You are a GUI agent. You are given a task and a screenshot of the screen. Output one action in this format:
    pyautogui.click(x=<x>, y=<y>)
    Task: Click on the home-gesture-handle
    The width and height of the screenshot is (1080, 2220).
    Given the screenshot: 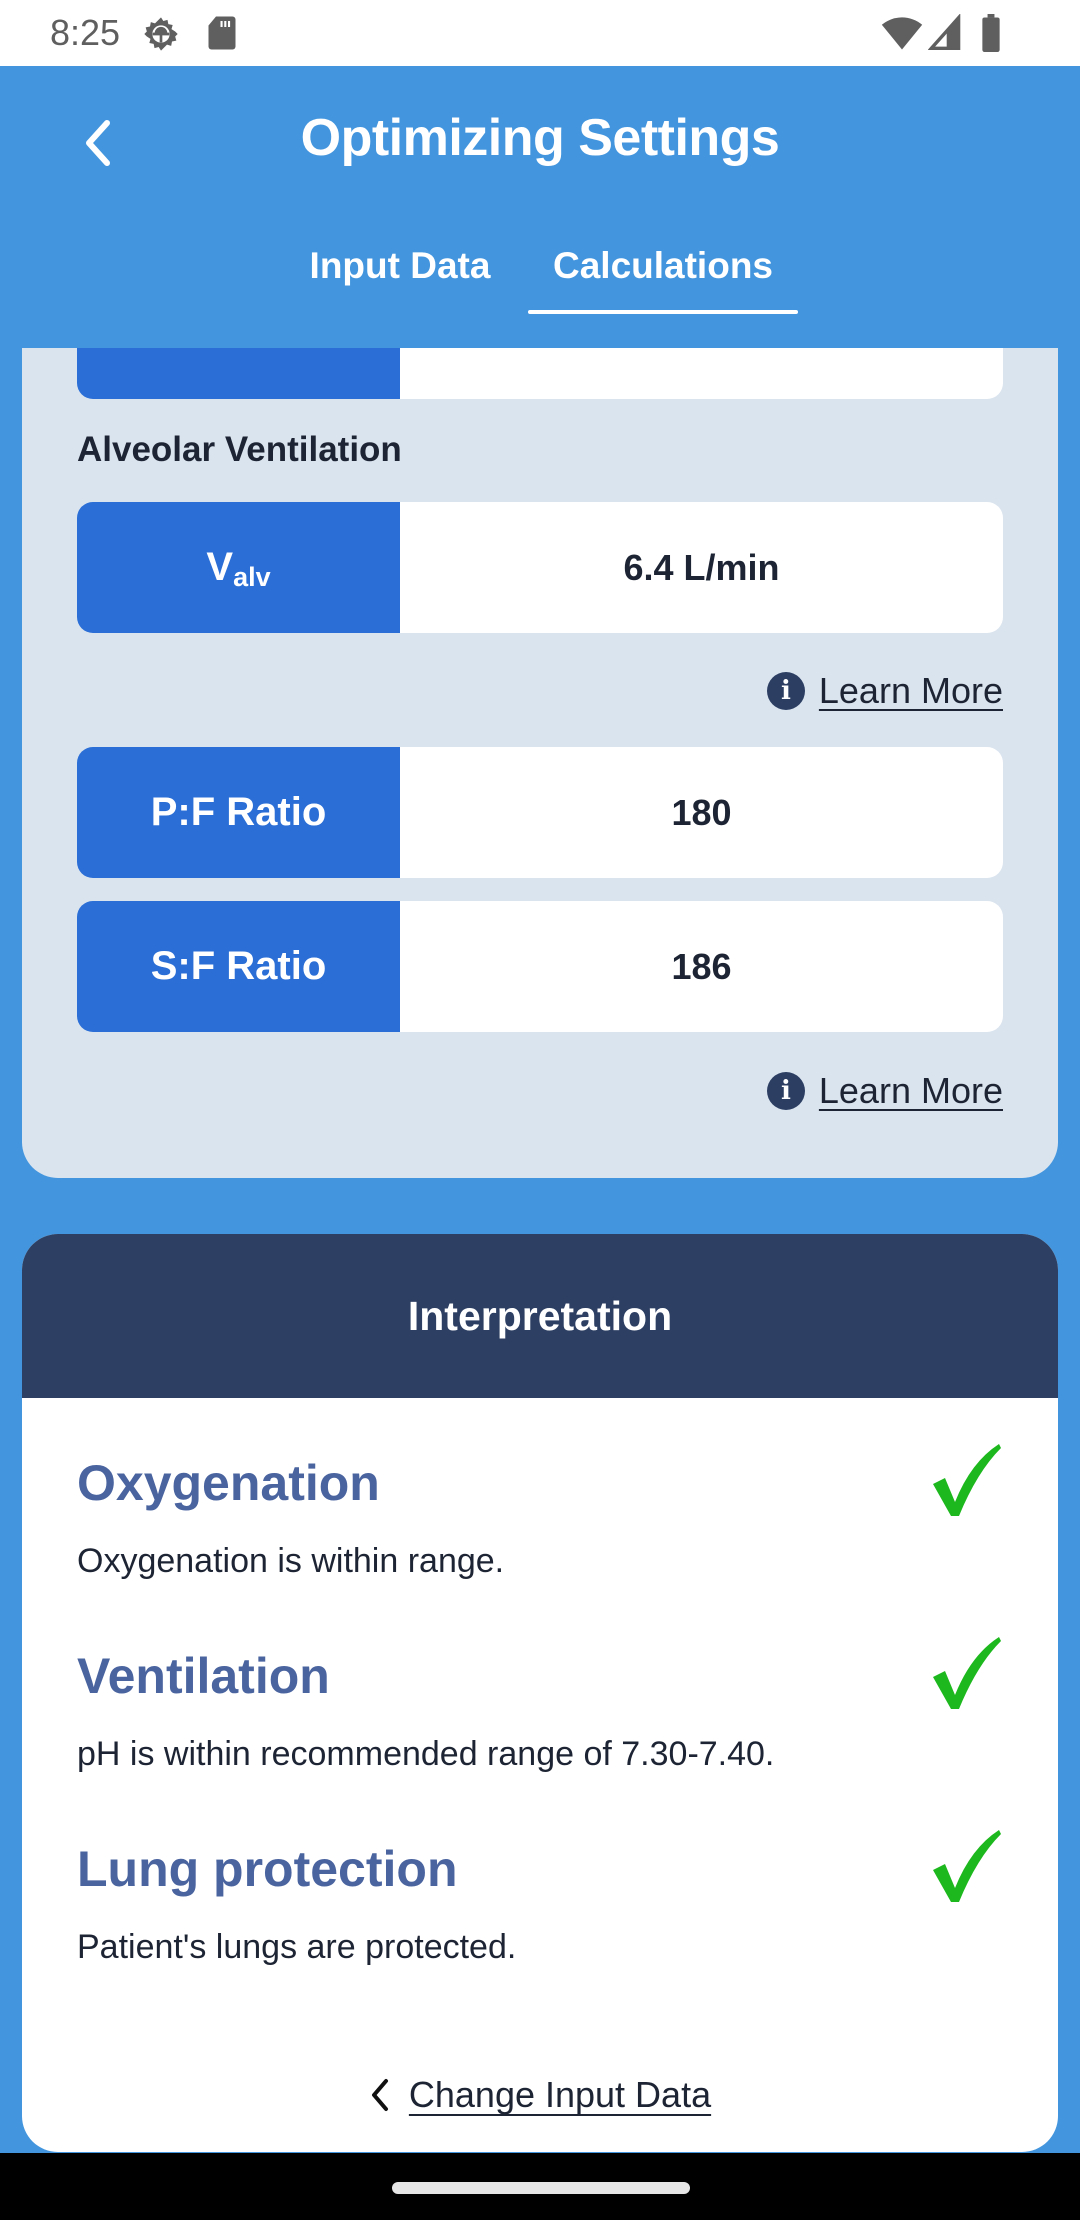 What is the action you would take?
    pyautogui.click(x=541, y=2188)
    